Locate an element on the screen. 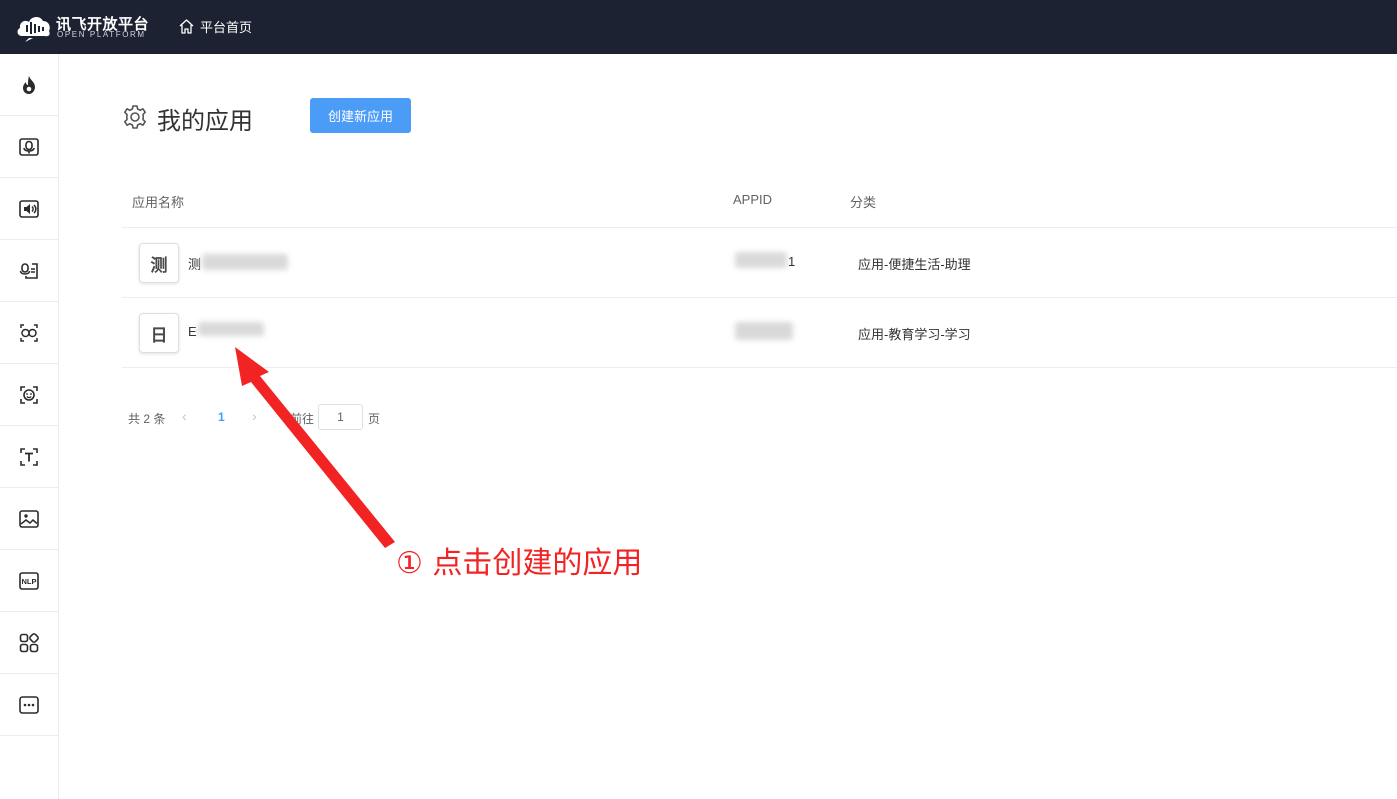  next-page-icon: › is located at coordinates (254, 416).